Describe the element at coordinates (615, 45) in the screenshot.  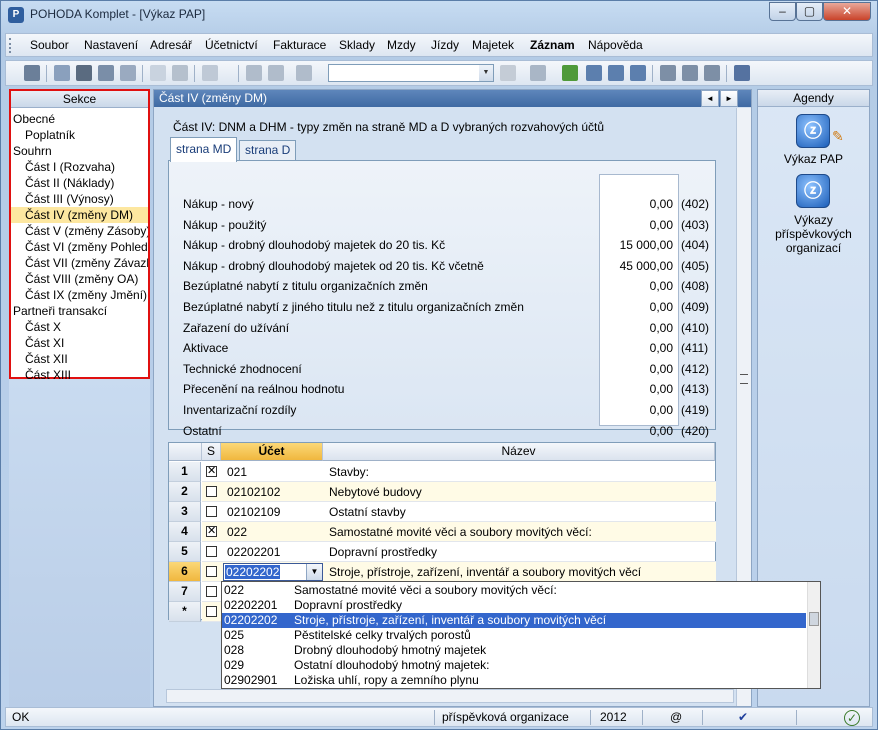
I see `menu-napoveda: Nápověda` at that location.